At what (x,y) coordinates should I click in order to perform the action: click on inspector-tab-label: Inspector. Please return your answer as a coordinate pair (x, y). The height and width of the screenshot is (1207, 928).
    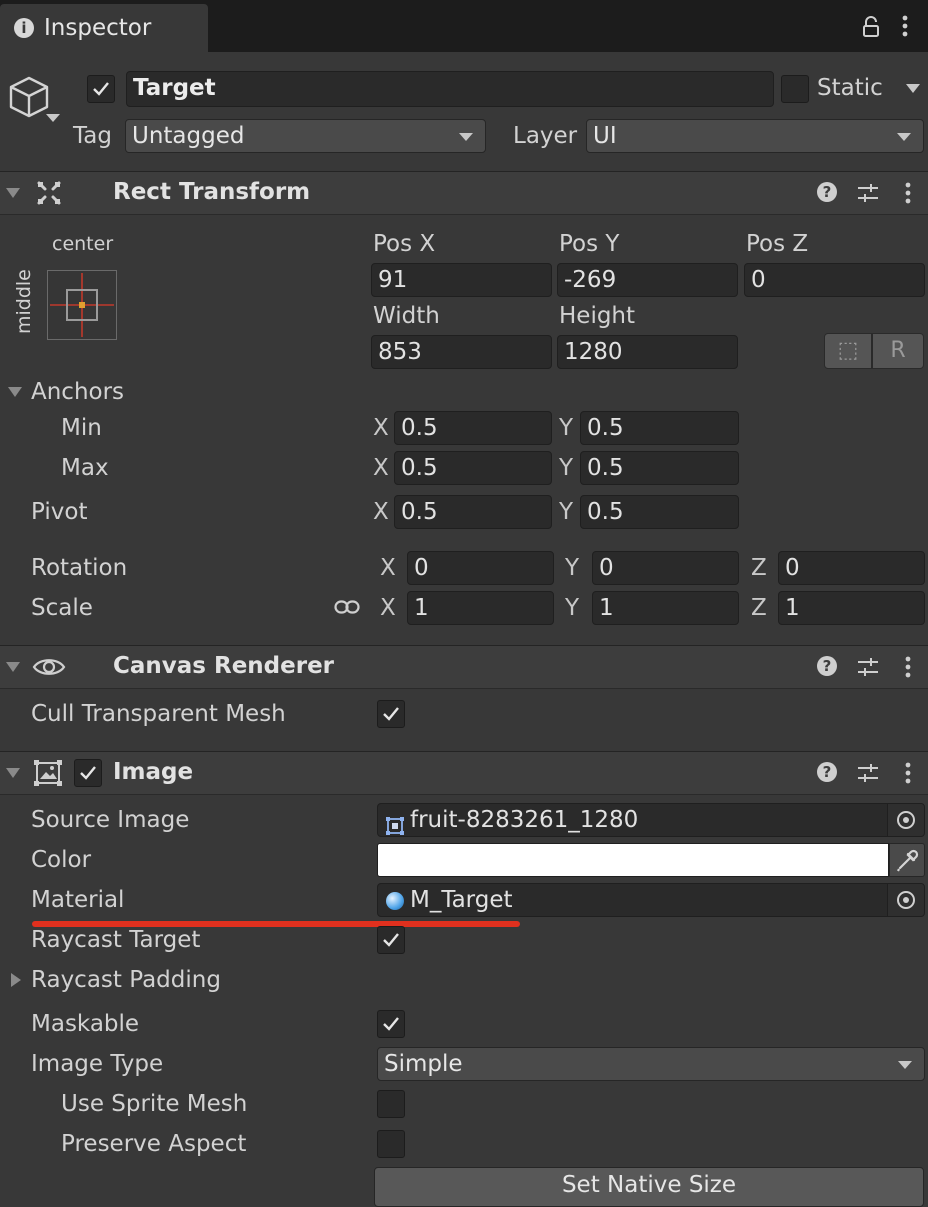
    Looking at the image, I should click on (98, 28).